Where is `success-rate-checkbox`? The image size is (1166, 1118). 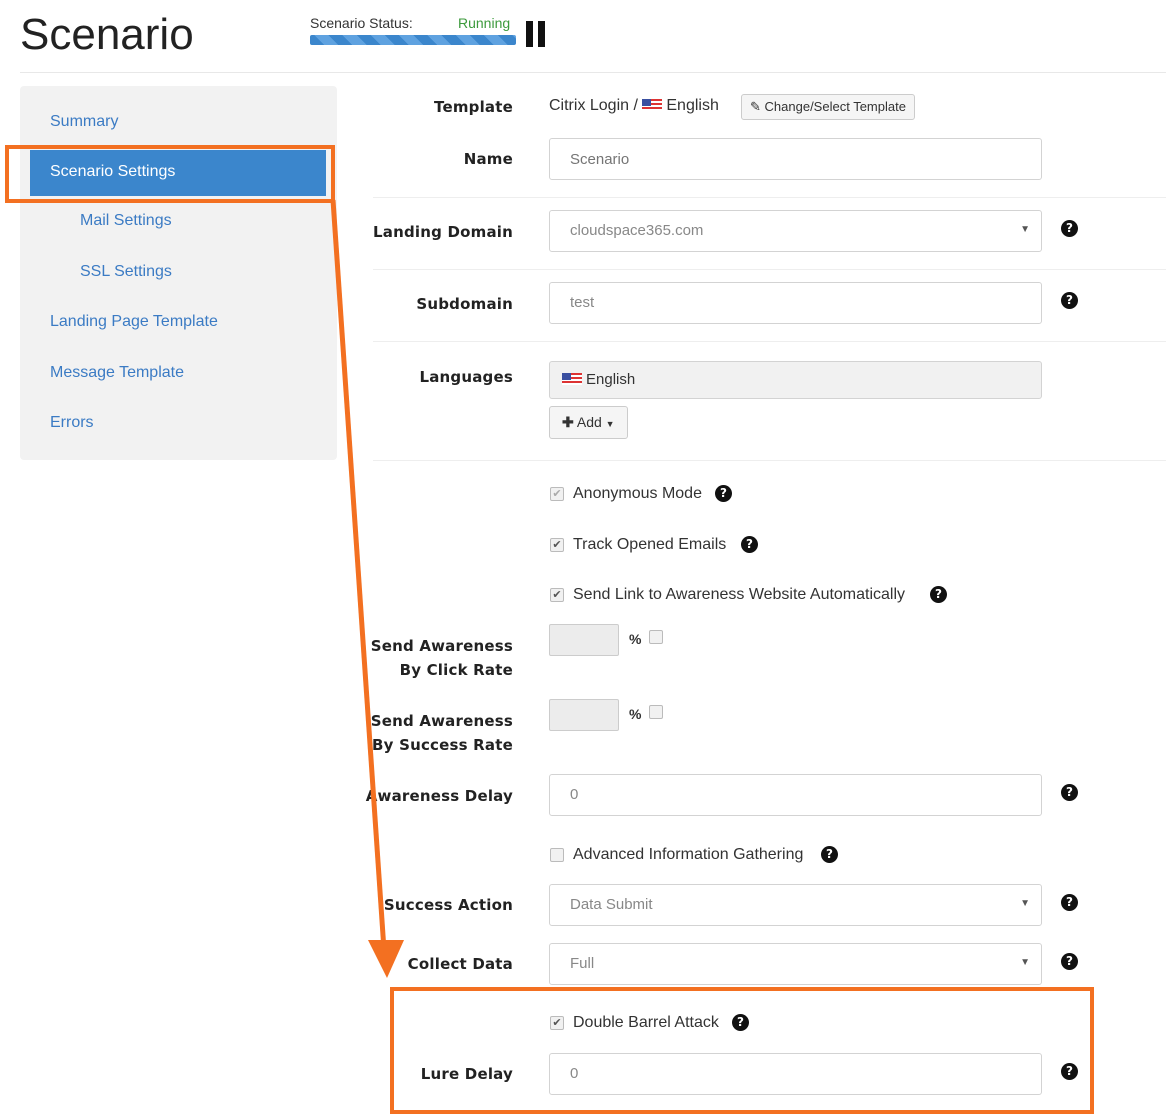
success-rate-checkbox is located at coordinates (656, 712).